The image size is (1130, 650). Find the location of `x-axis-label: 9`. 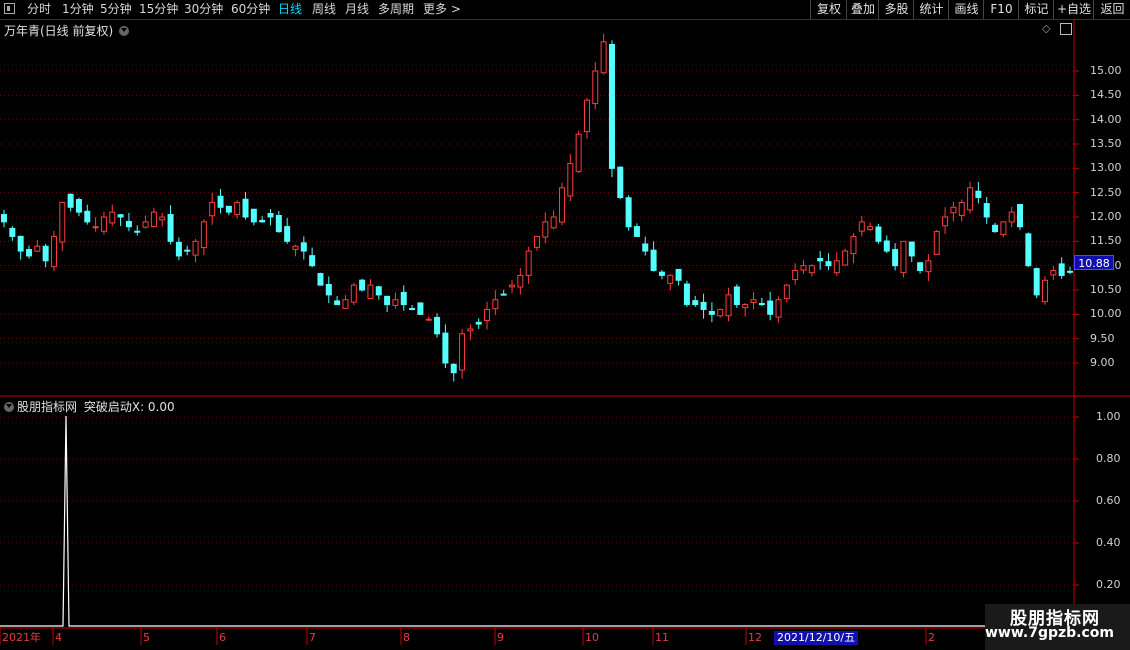

x-axis-label: 9 is located at coordinates (500, 637).